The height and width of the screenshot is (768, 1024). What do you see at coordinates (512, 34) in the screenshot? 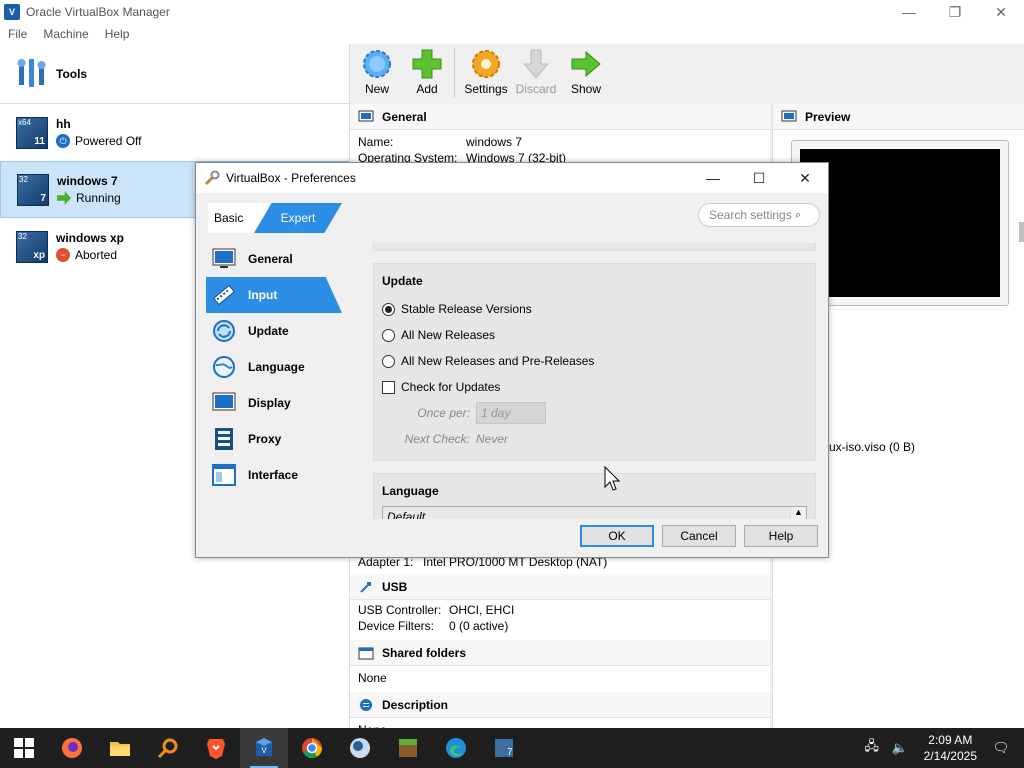
I see `menubar: File Machine Help` at bounding box center [512, 34].